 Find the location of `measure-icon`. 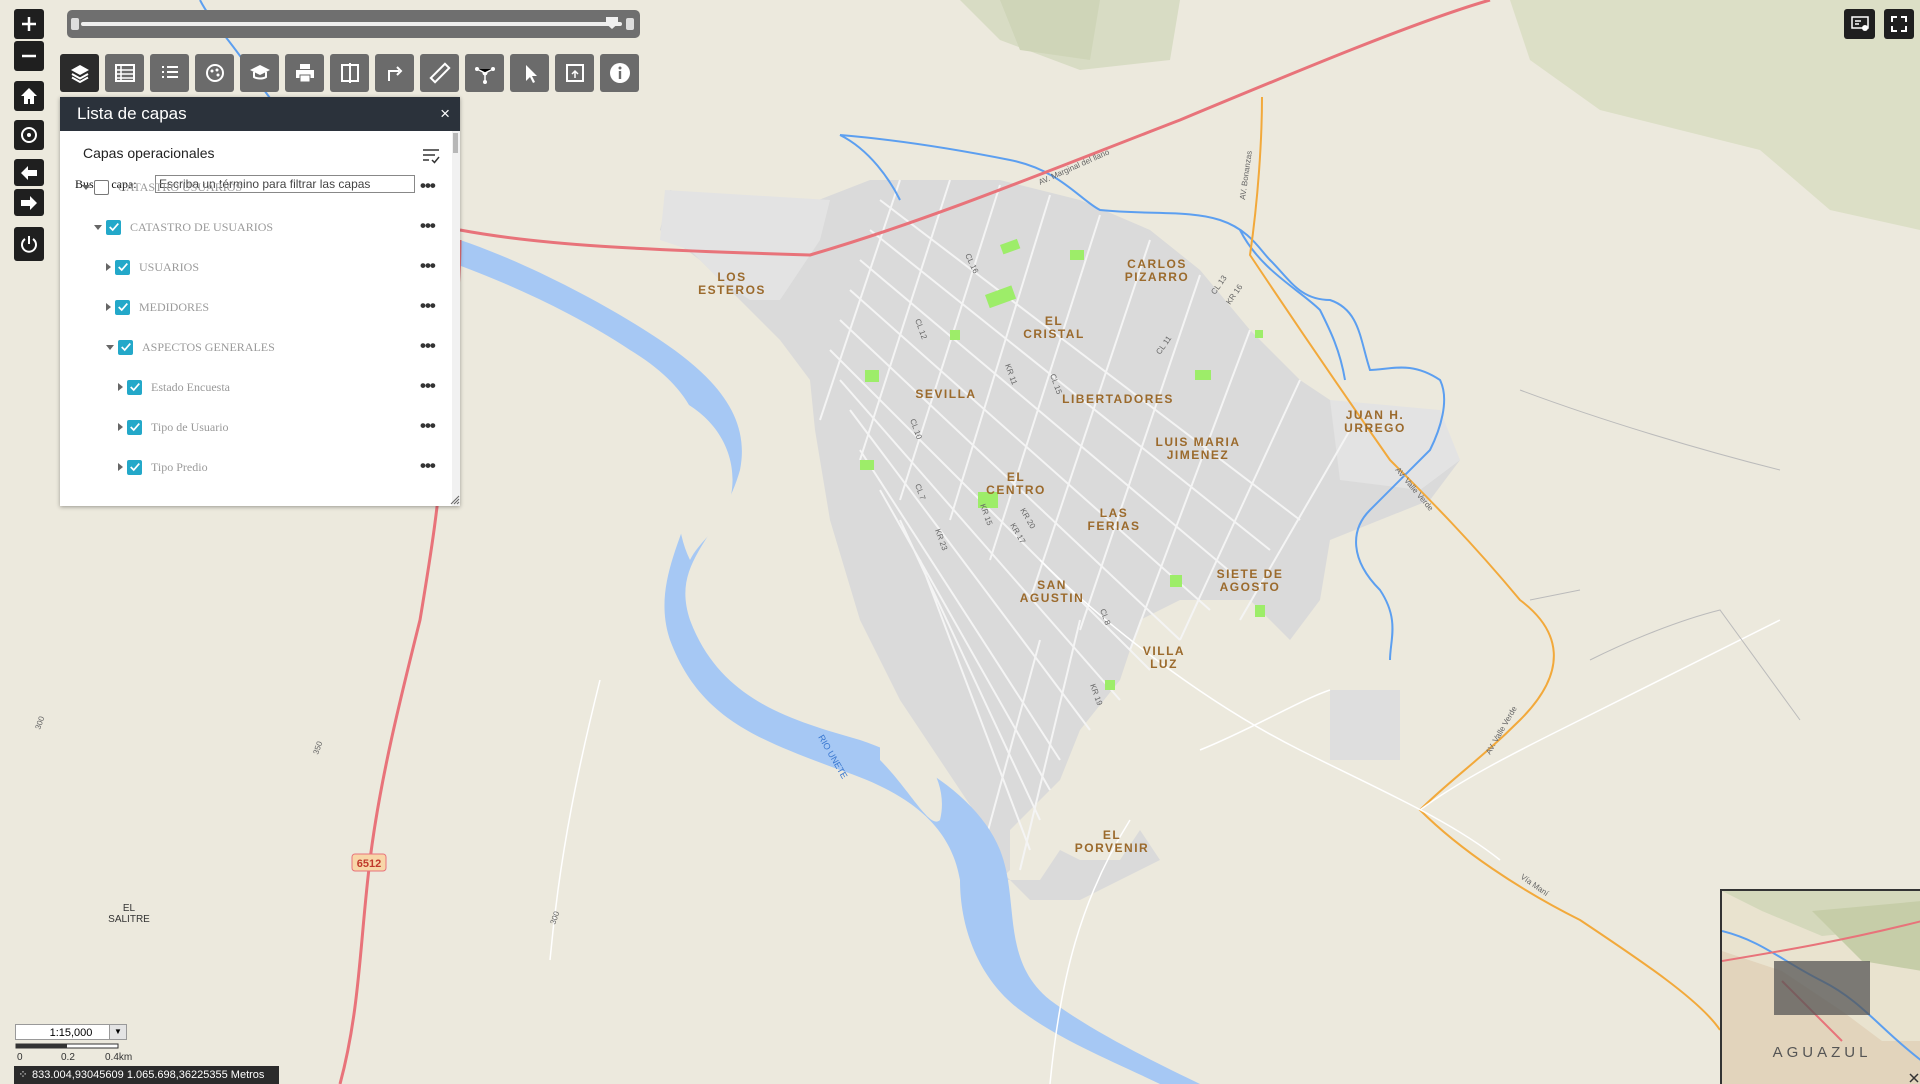

measure-icon is located at coordinates (439, 73).